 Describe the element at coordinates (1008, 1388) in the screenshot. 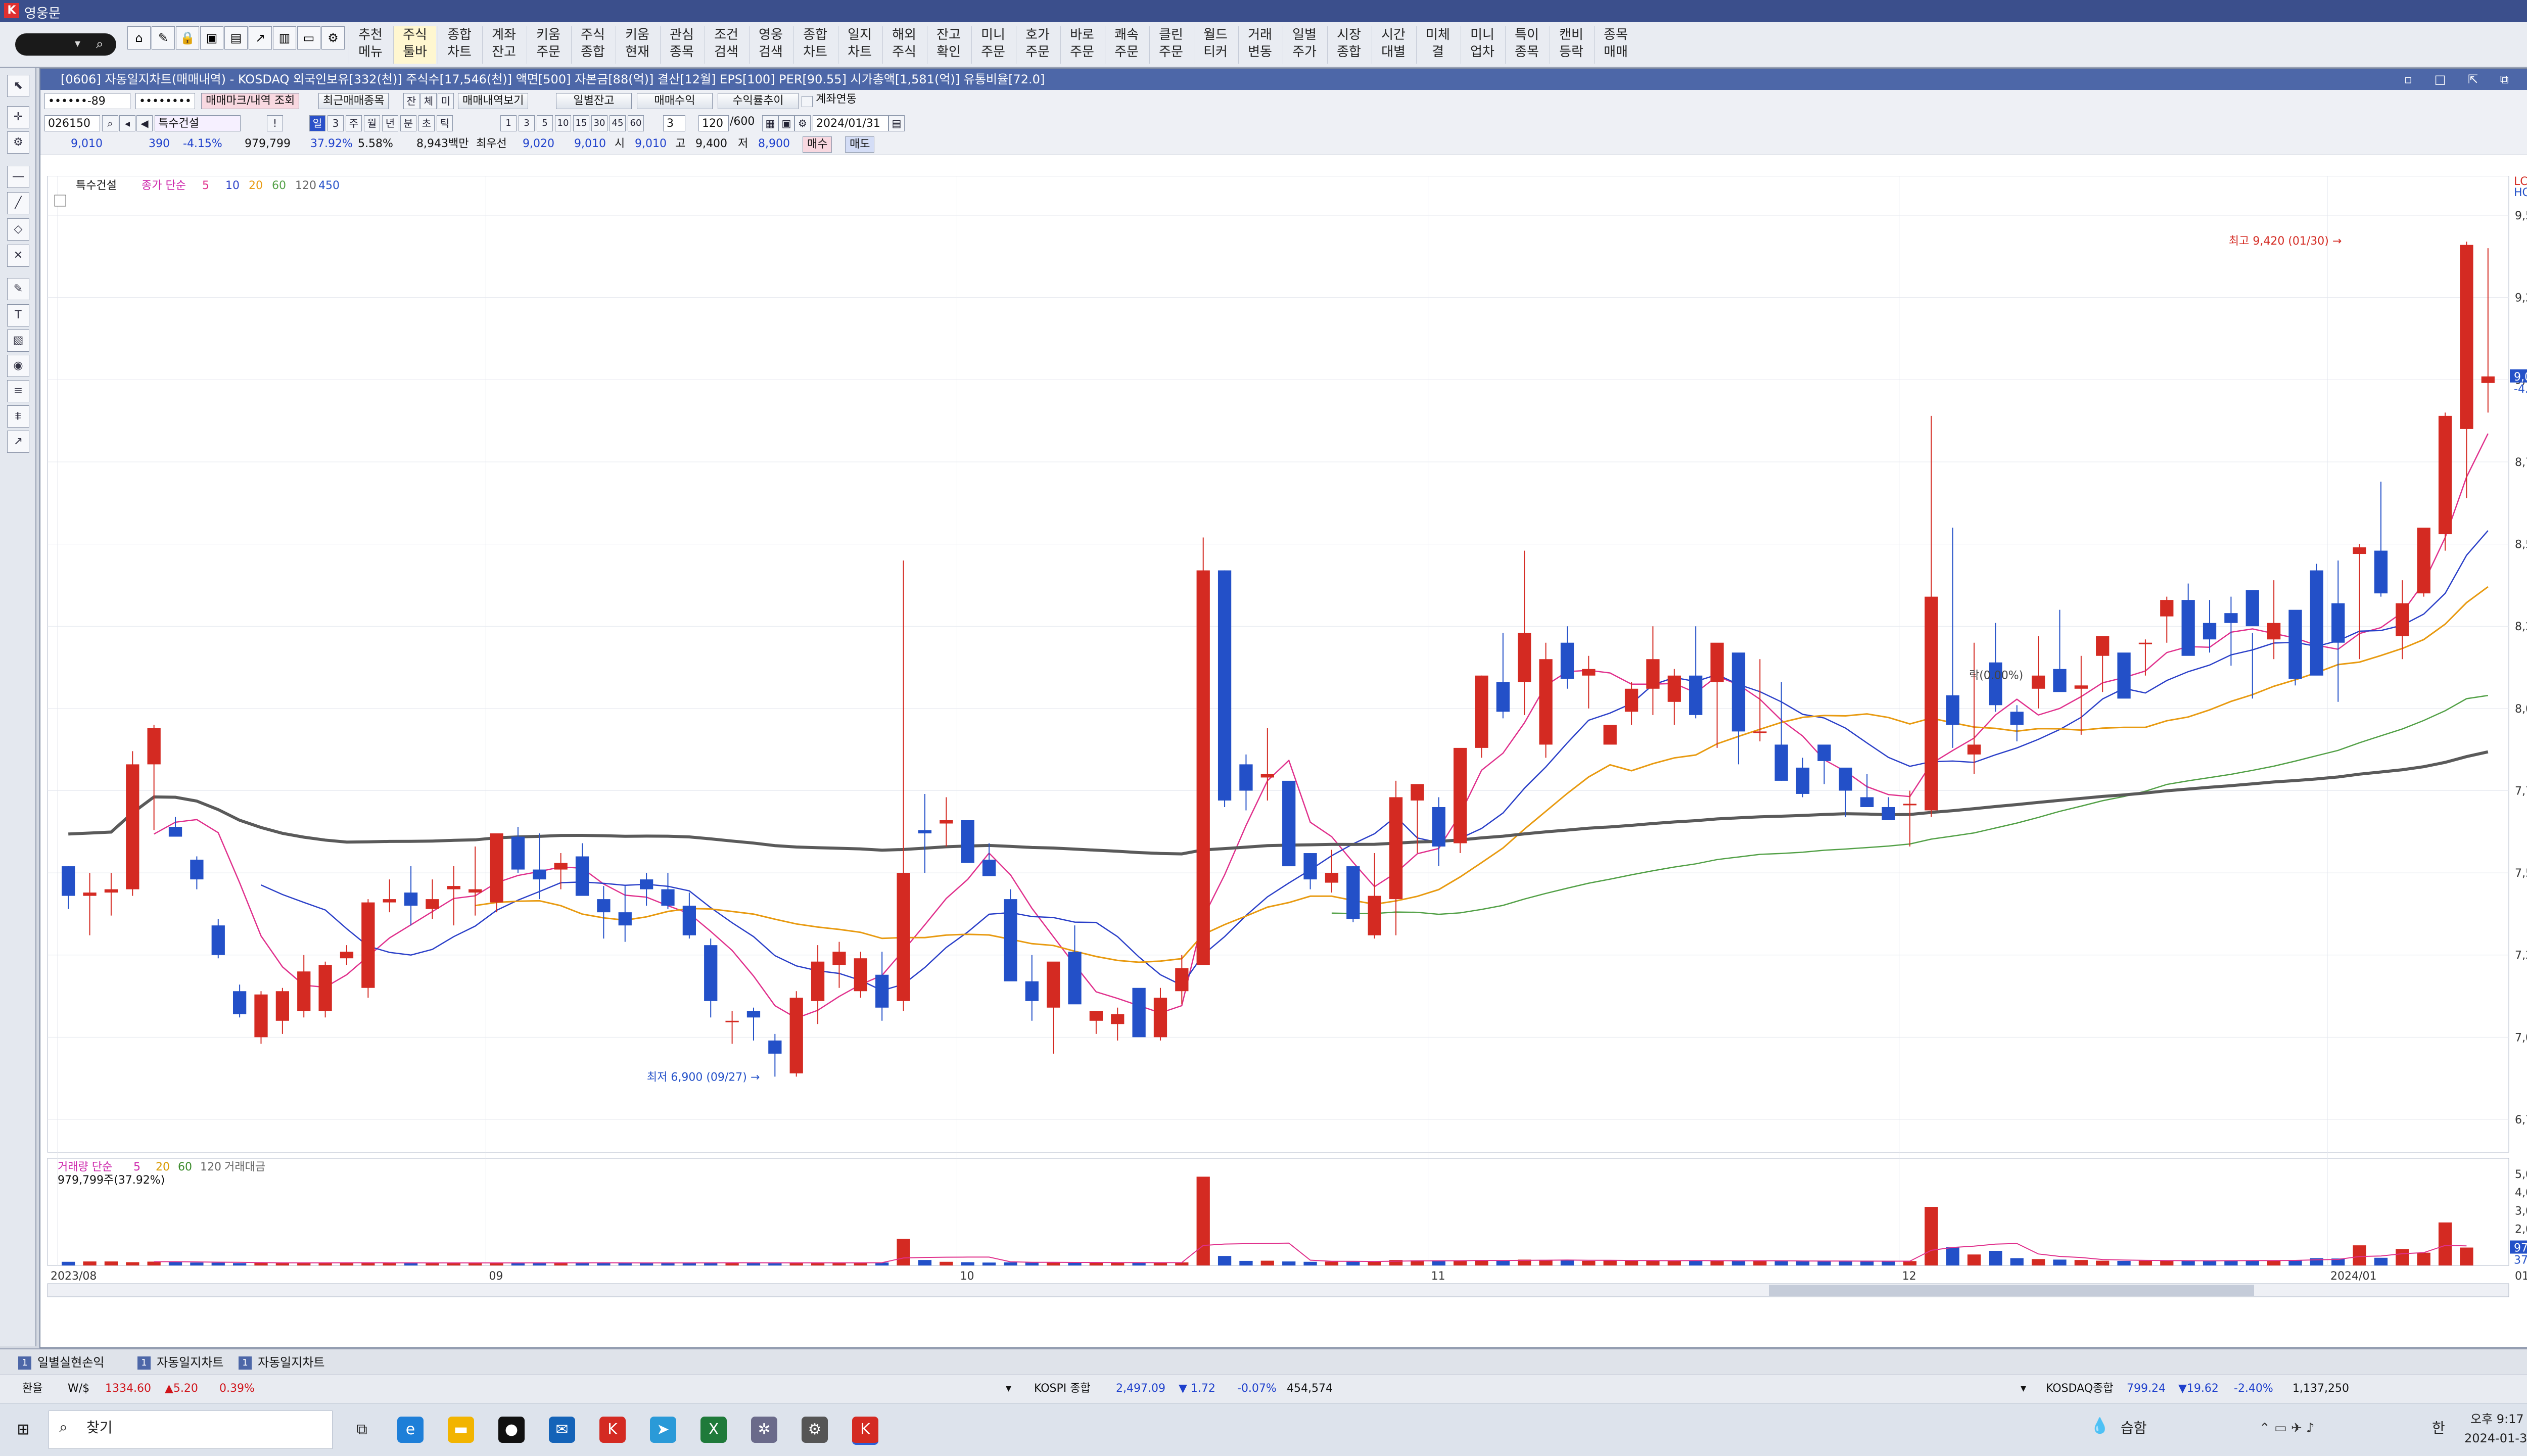

I see `kospi-dropdown-icon: ▾` at that location.